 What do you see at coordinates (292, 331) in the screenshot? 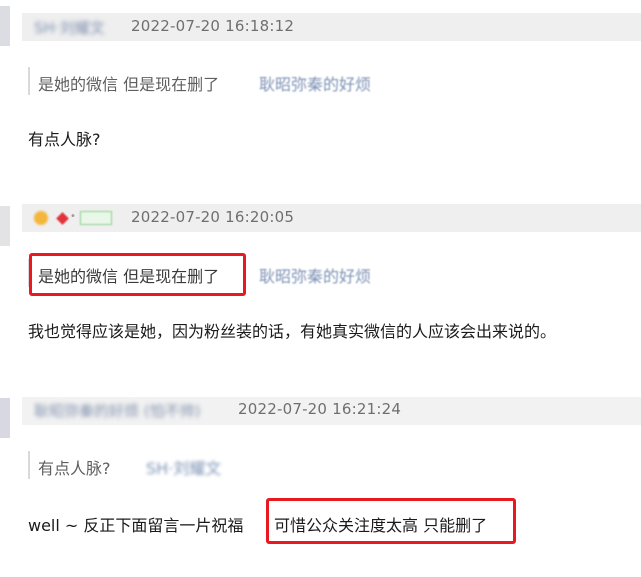
I see `comment-body: 我也觉得应该是她，因为粉丝装的话，有她真实微信的人应该会出来说的。` at bounding box center [292, 331].